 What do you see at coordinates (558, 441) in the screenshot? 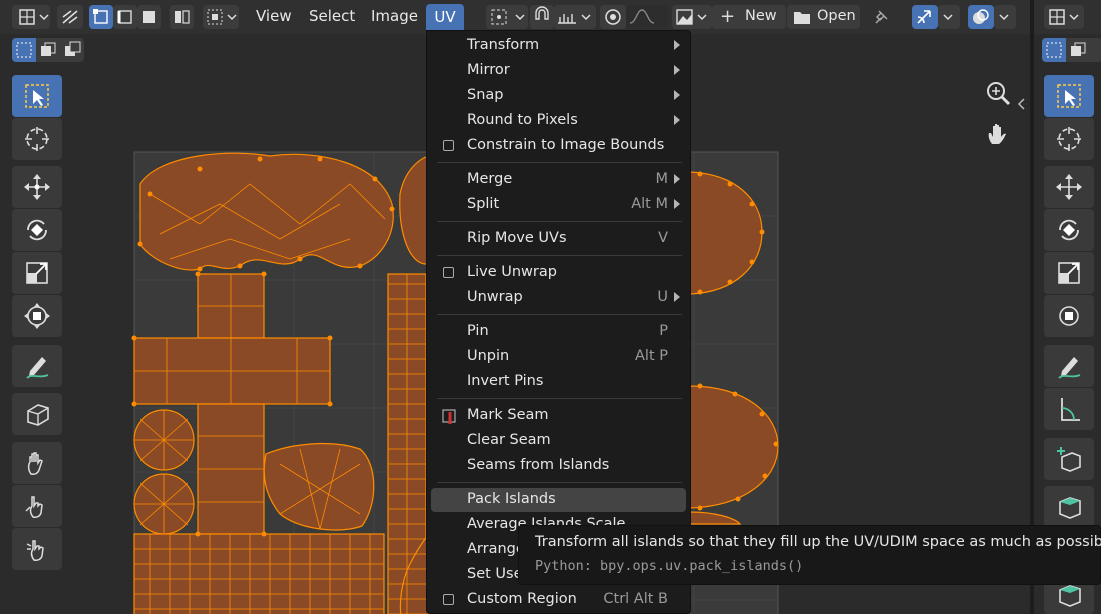
I see `menu-item-clear-seam: Clear Seam` at bounding box center [558, 441].